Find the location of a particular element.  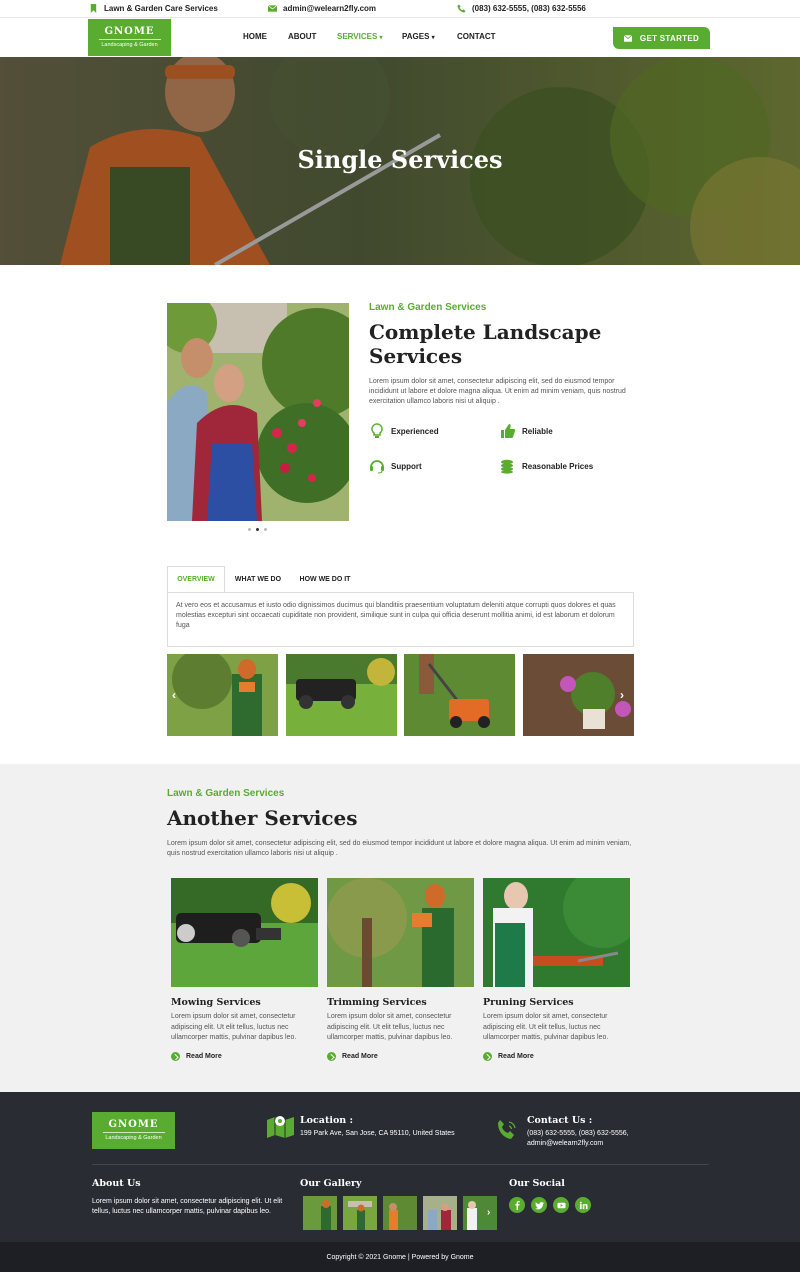

tab-what-we-do: WHAT WE DO is located at coordinates (258, 579).